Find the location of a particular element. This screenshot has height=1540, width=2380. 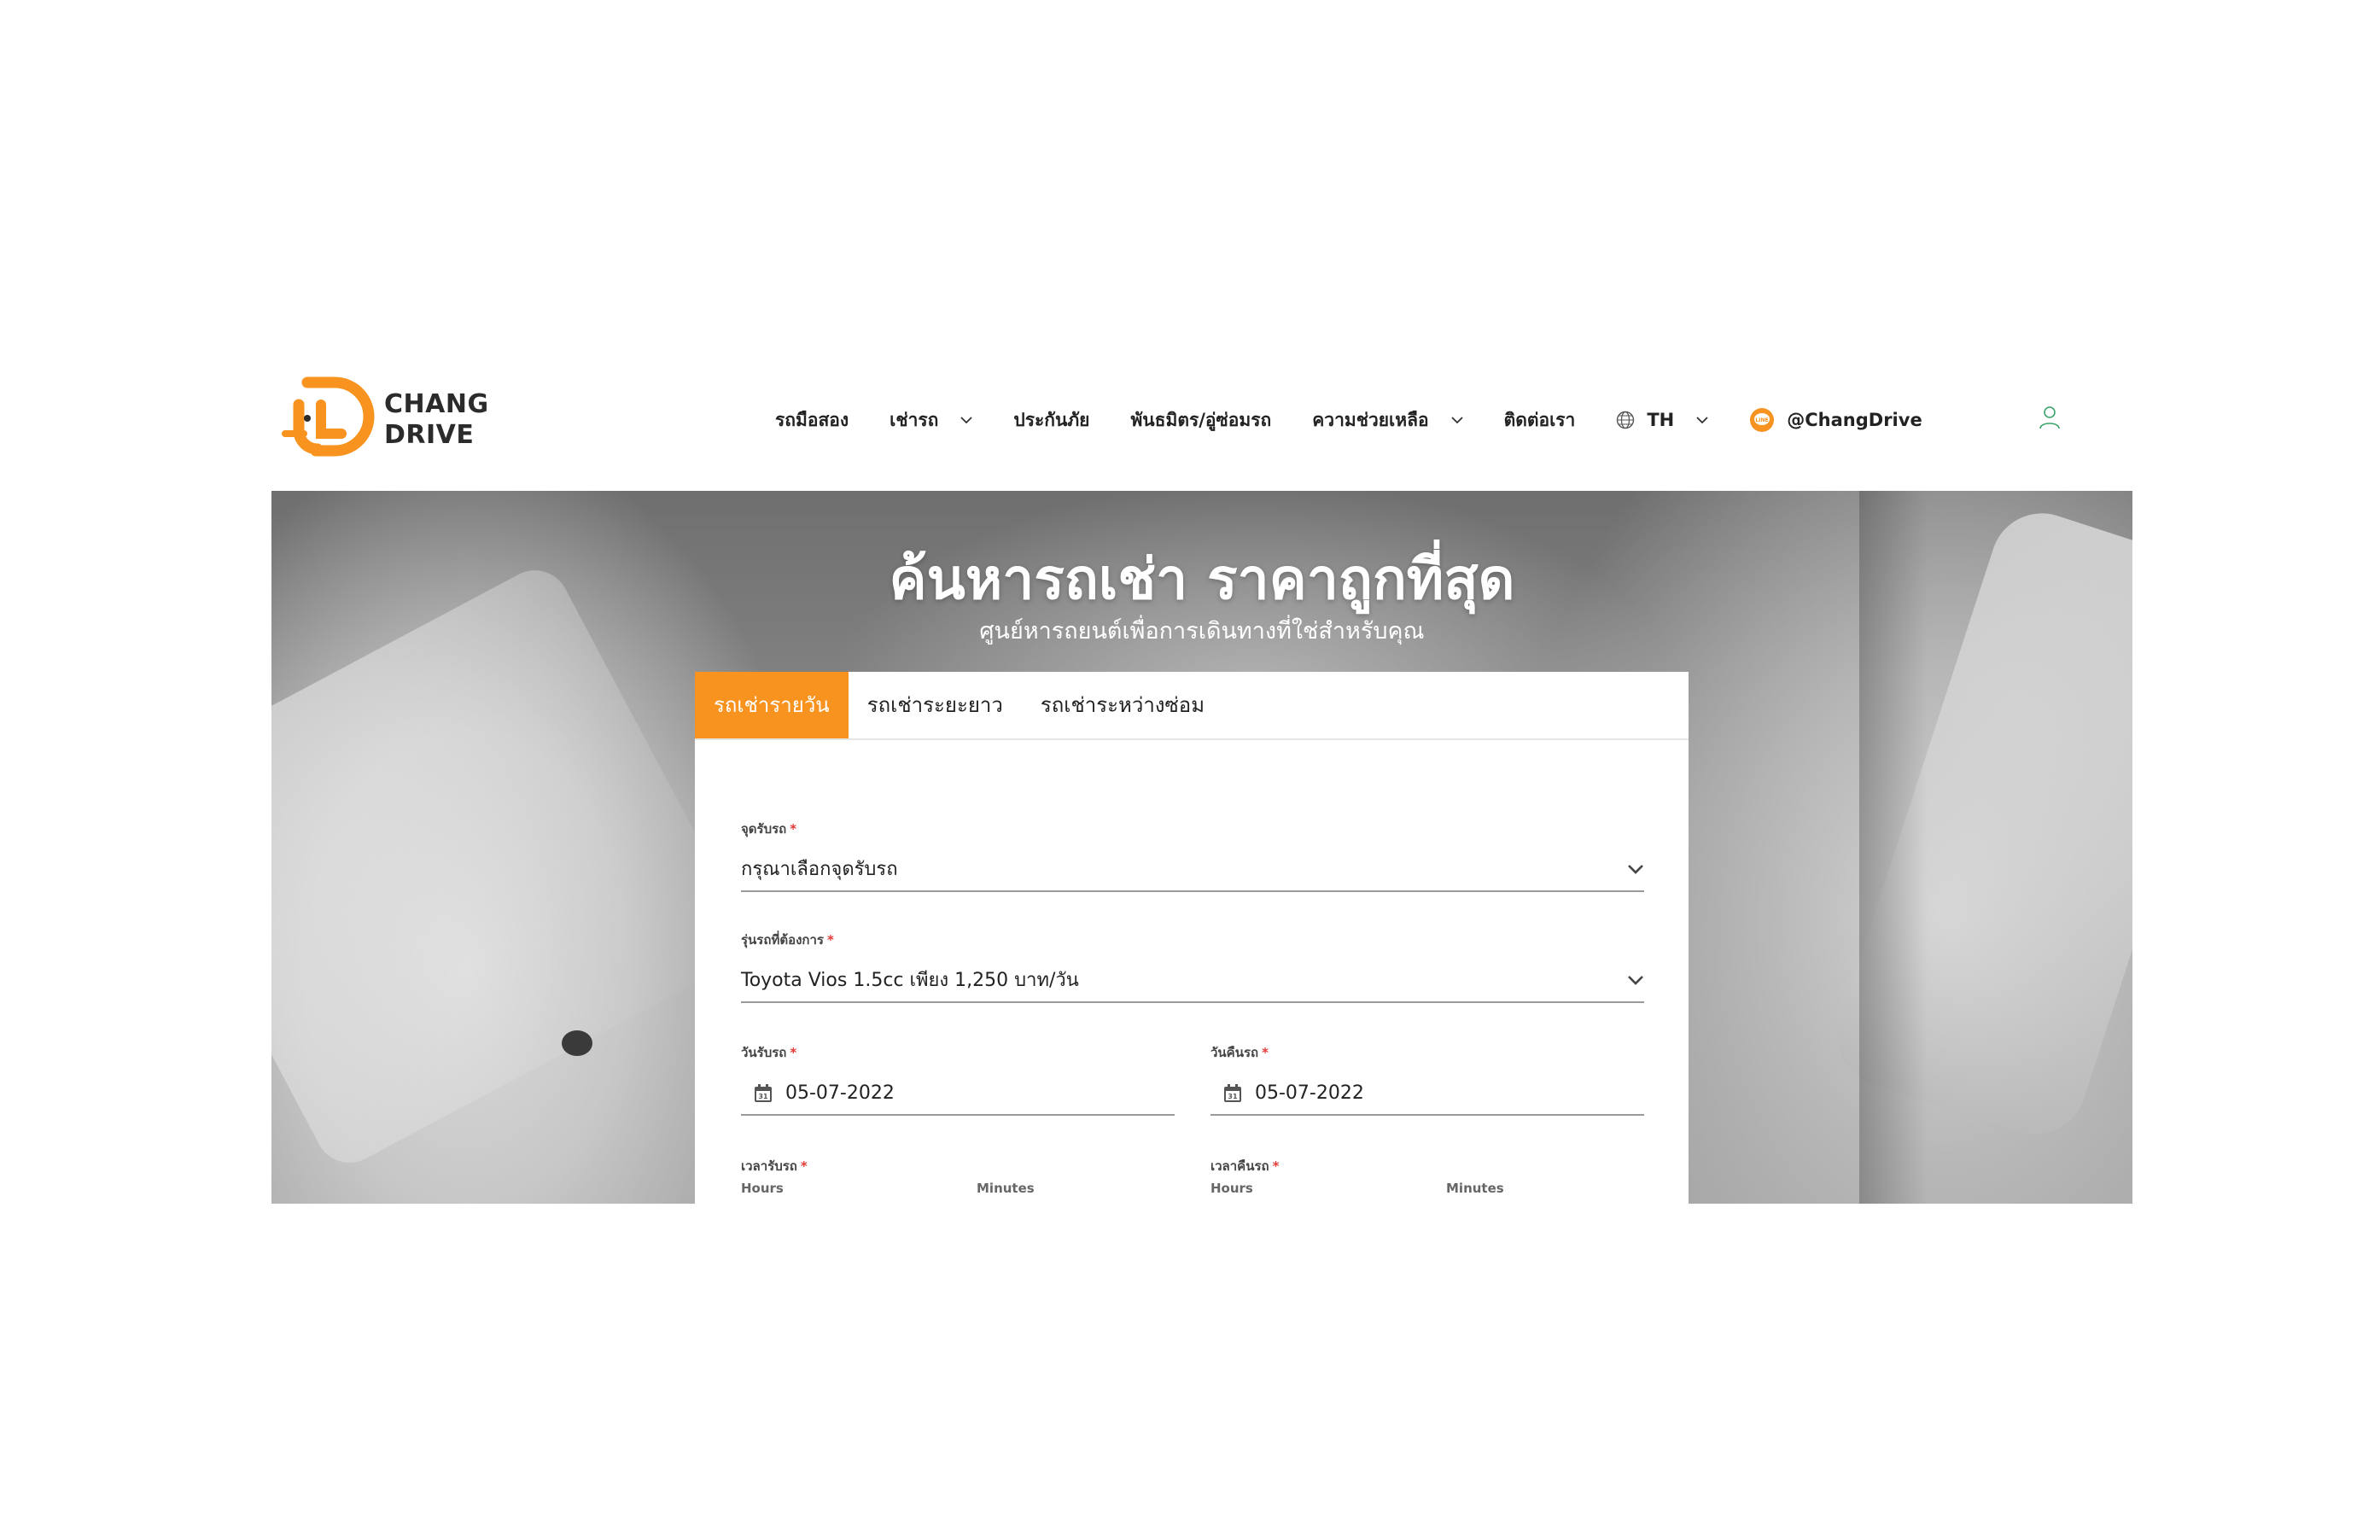

nav-item-insurance: ประกันภัย is located at coordinates (1051, 420).